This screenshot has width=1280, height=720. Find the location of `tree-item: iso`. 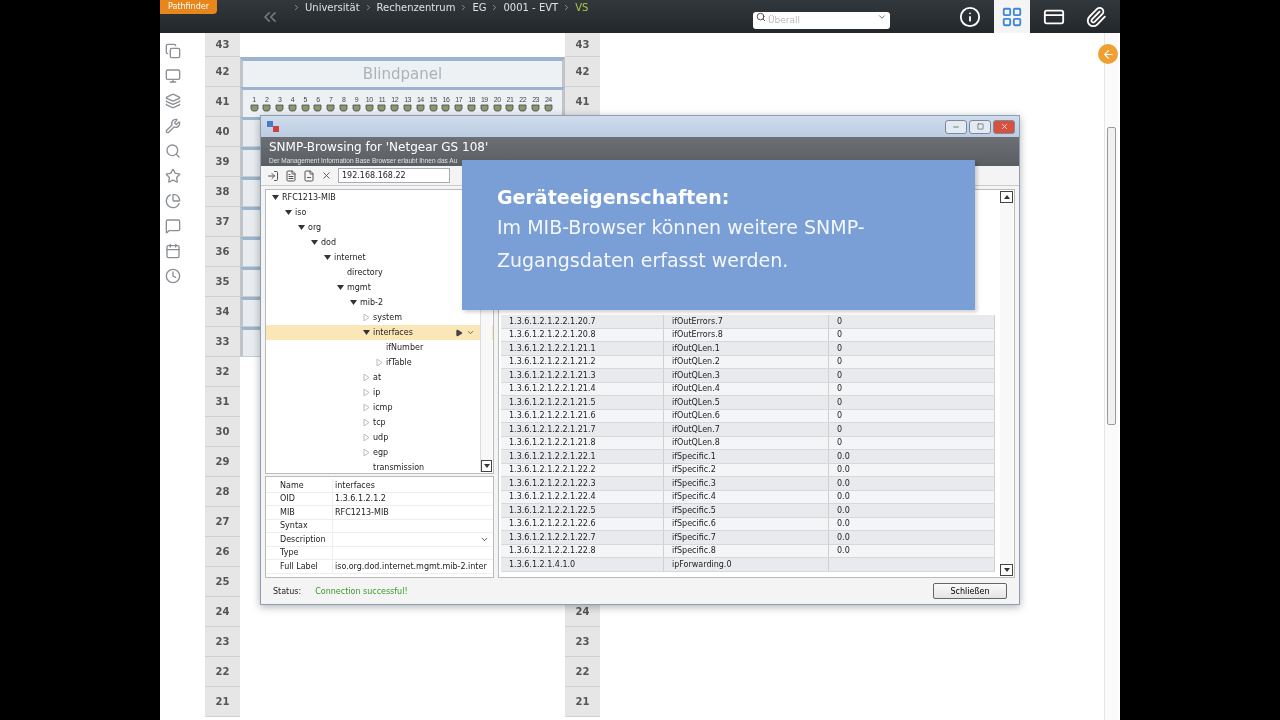

tree-item: iso is located at coordinates (379, 212).